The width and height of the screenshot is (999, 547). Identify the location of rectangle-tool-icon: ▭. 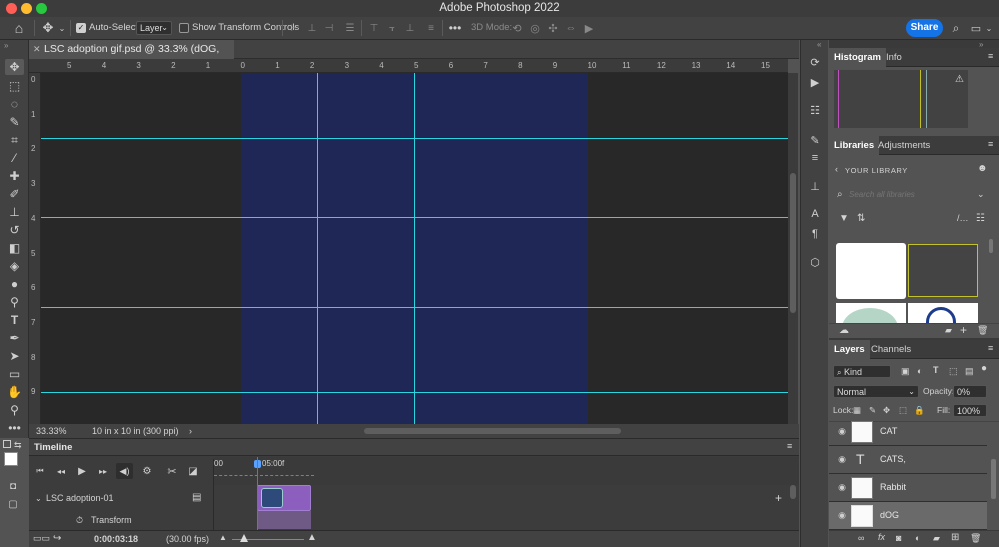
(14, 374).